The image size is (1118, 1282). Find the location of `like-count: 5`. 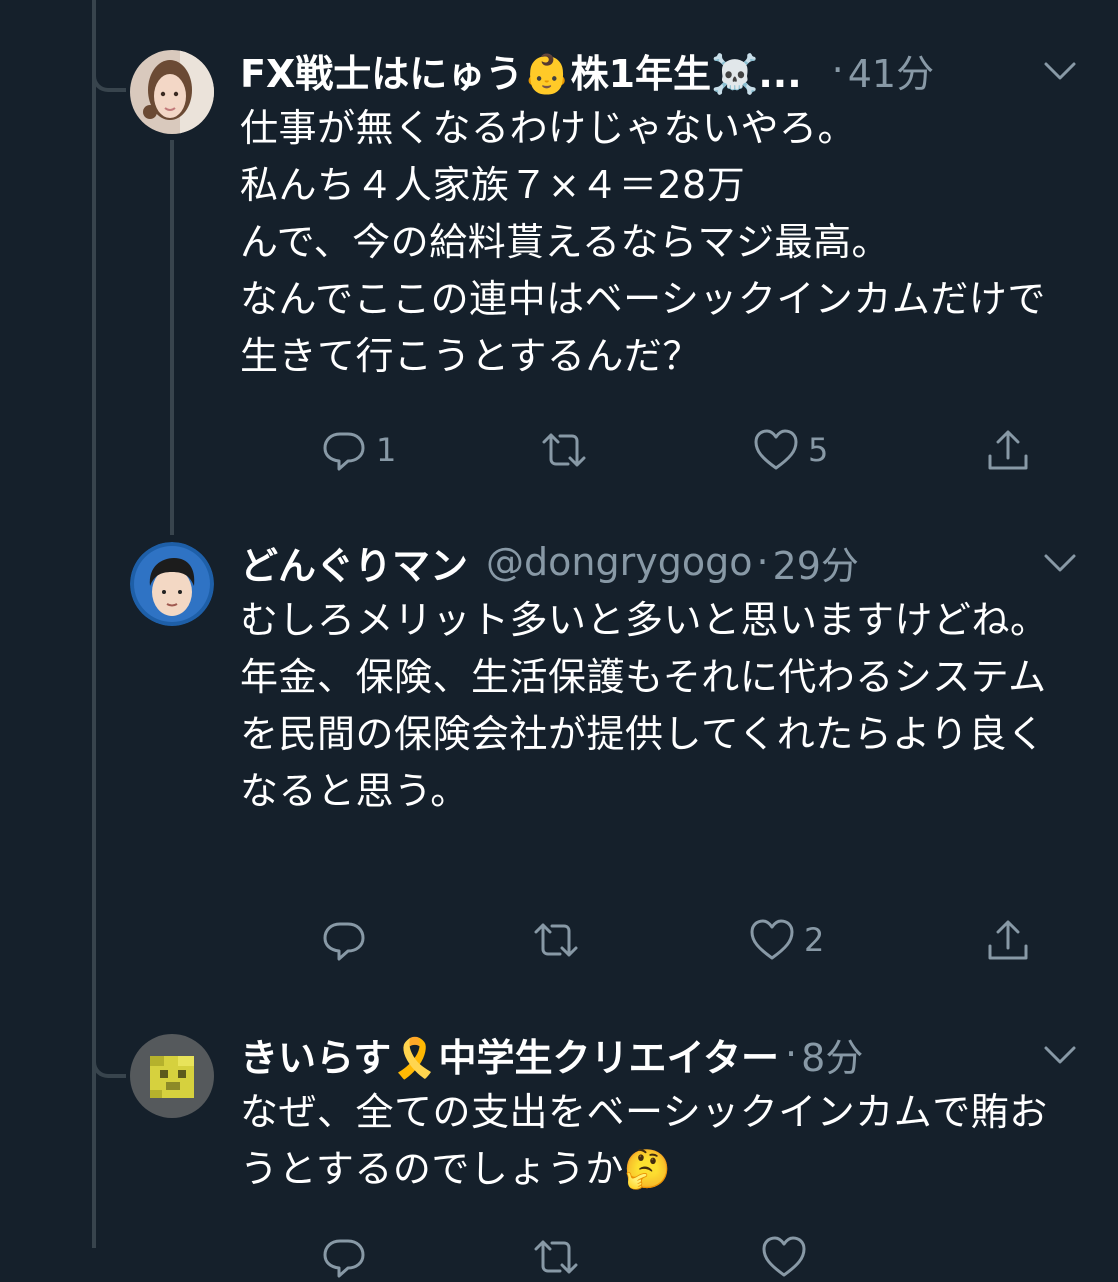

like-count: 5 is located at coordinates (818, 450).